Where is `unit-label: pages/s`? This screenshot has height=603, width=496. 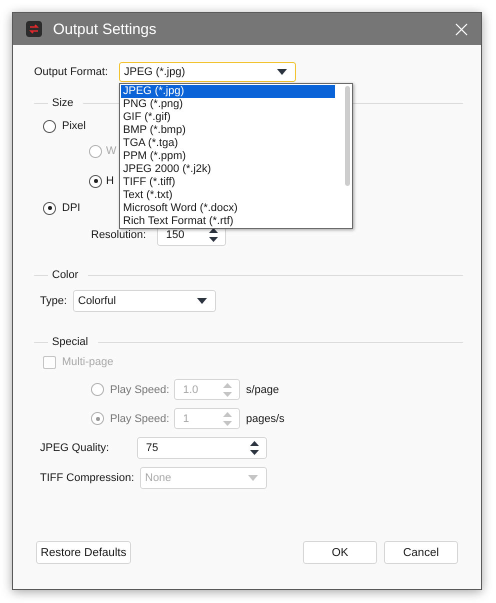 unit-label: pages/s is located at coordinates (265, 418).